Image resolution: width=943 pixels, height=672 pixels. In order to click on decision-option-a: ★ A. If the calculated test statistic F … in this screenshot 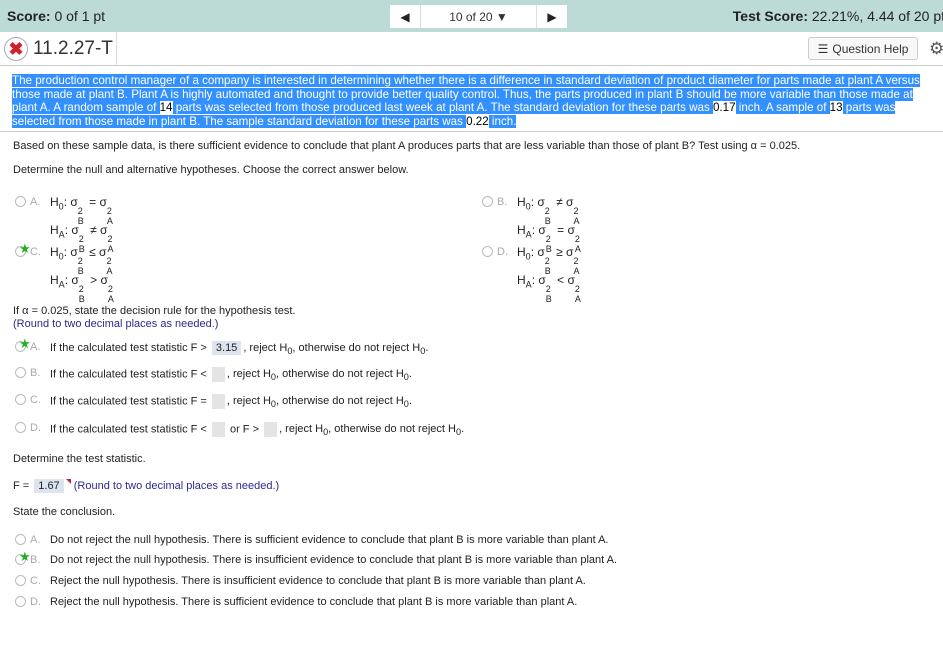, I will do `click(221, 346)`.